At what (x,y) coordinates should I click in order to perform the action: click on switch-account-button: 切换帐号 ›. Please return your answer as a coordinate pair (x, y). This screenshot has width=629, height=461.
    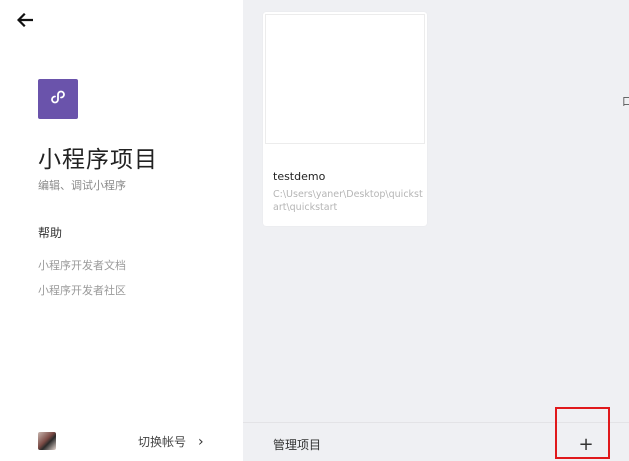
    Looking at the image, I should click on (171, 441).